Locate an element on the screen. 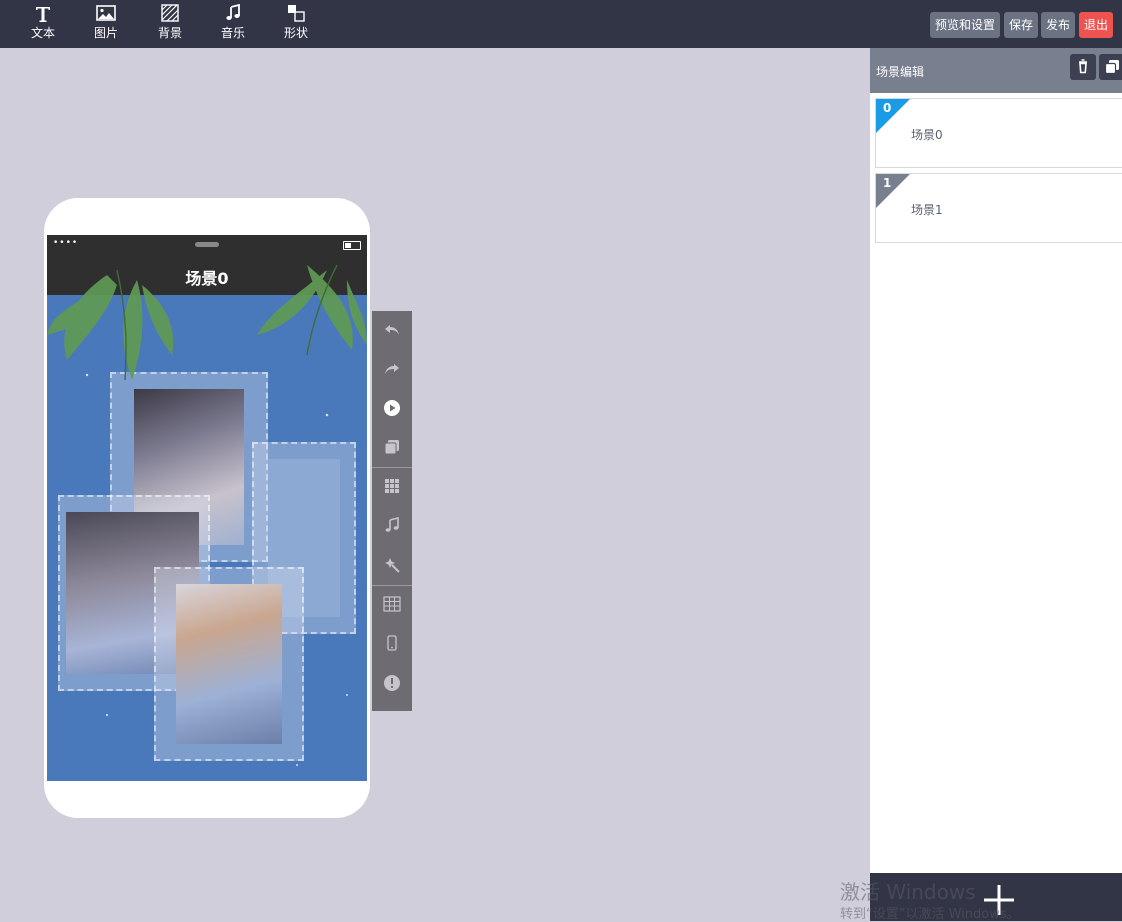 The width and height of the screenshot is (1122, 922). side-toolbar is located at coordinates (392, 511).